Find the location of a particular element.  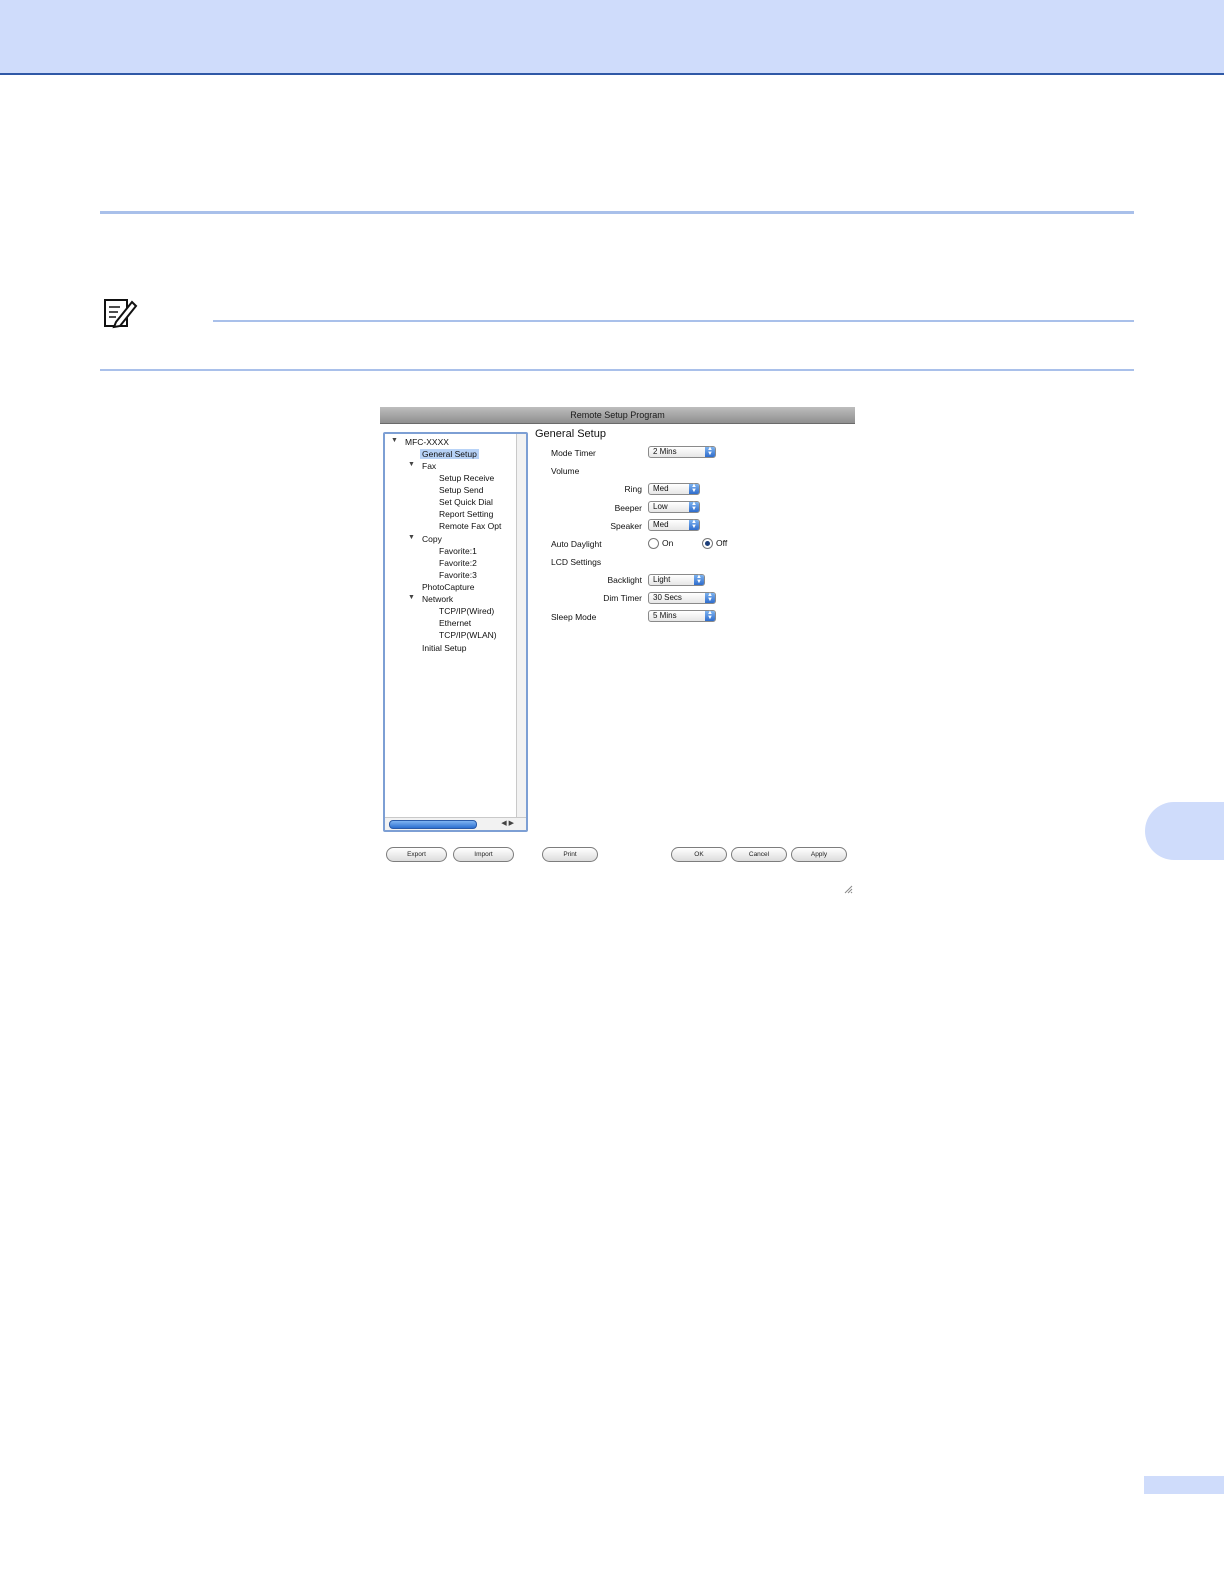

tree-item-tcpip-wired: TCP/IP(Wired) is located at coordinates (466, 611).